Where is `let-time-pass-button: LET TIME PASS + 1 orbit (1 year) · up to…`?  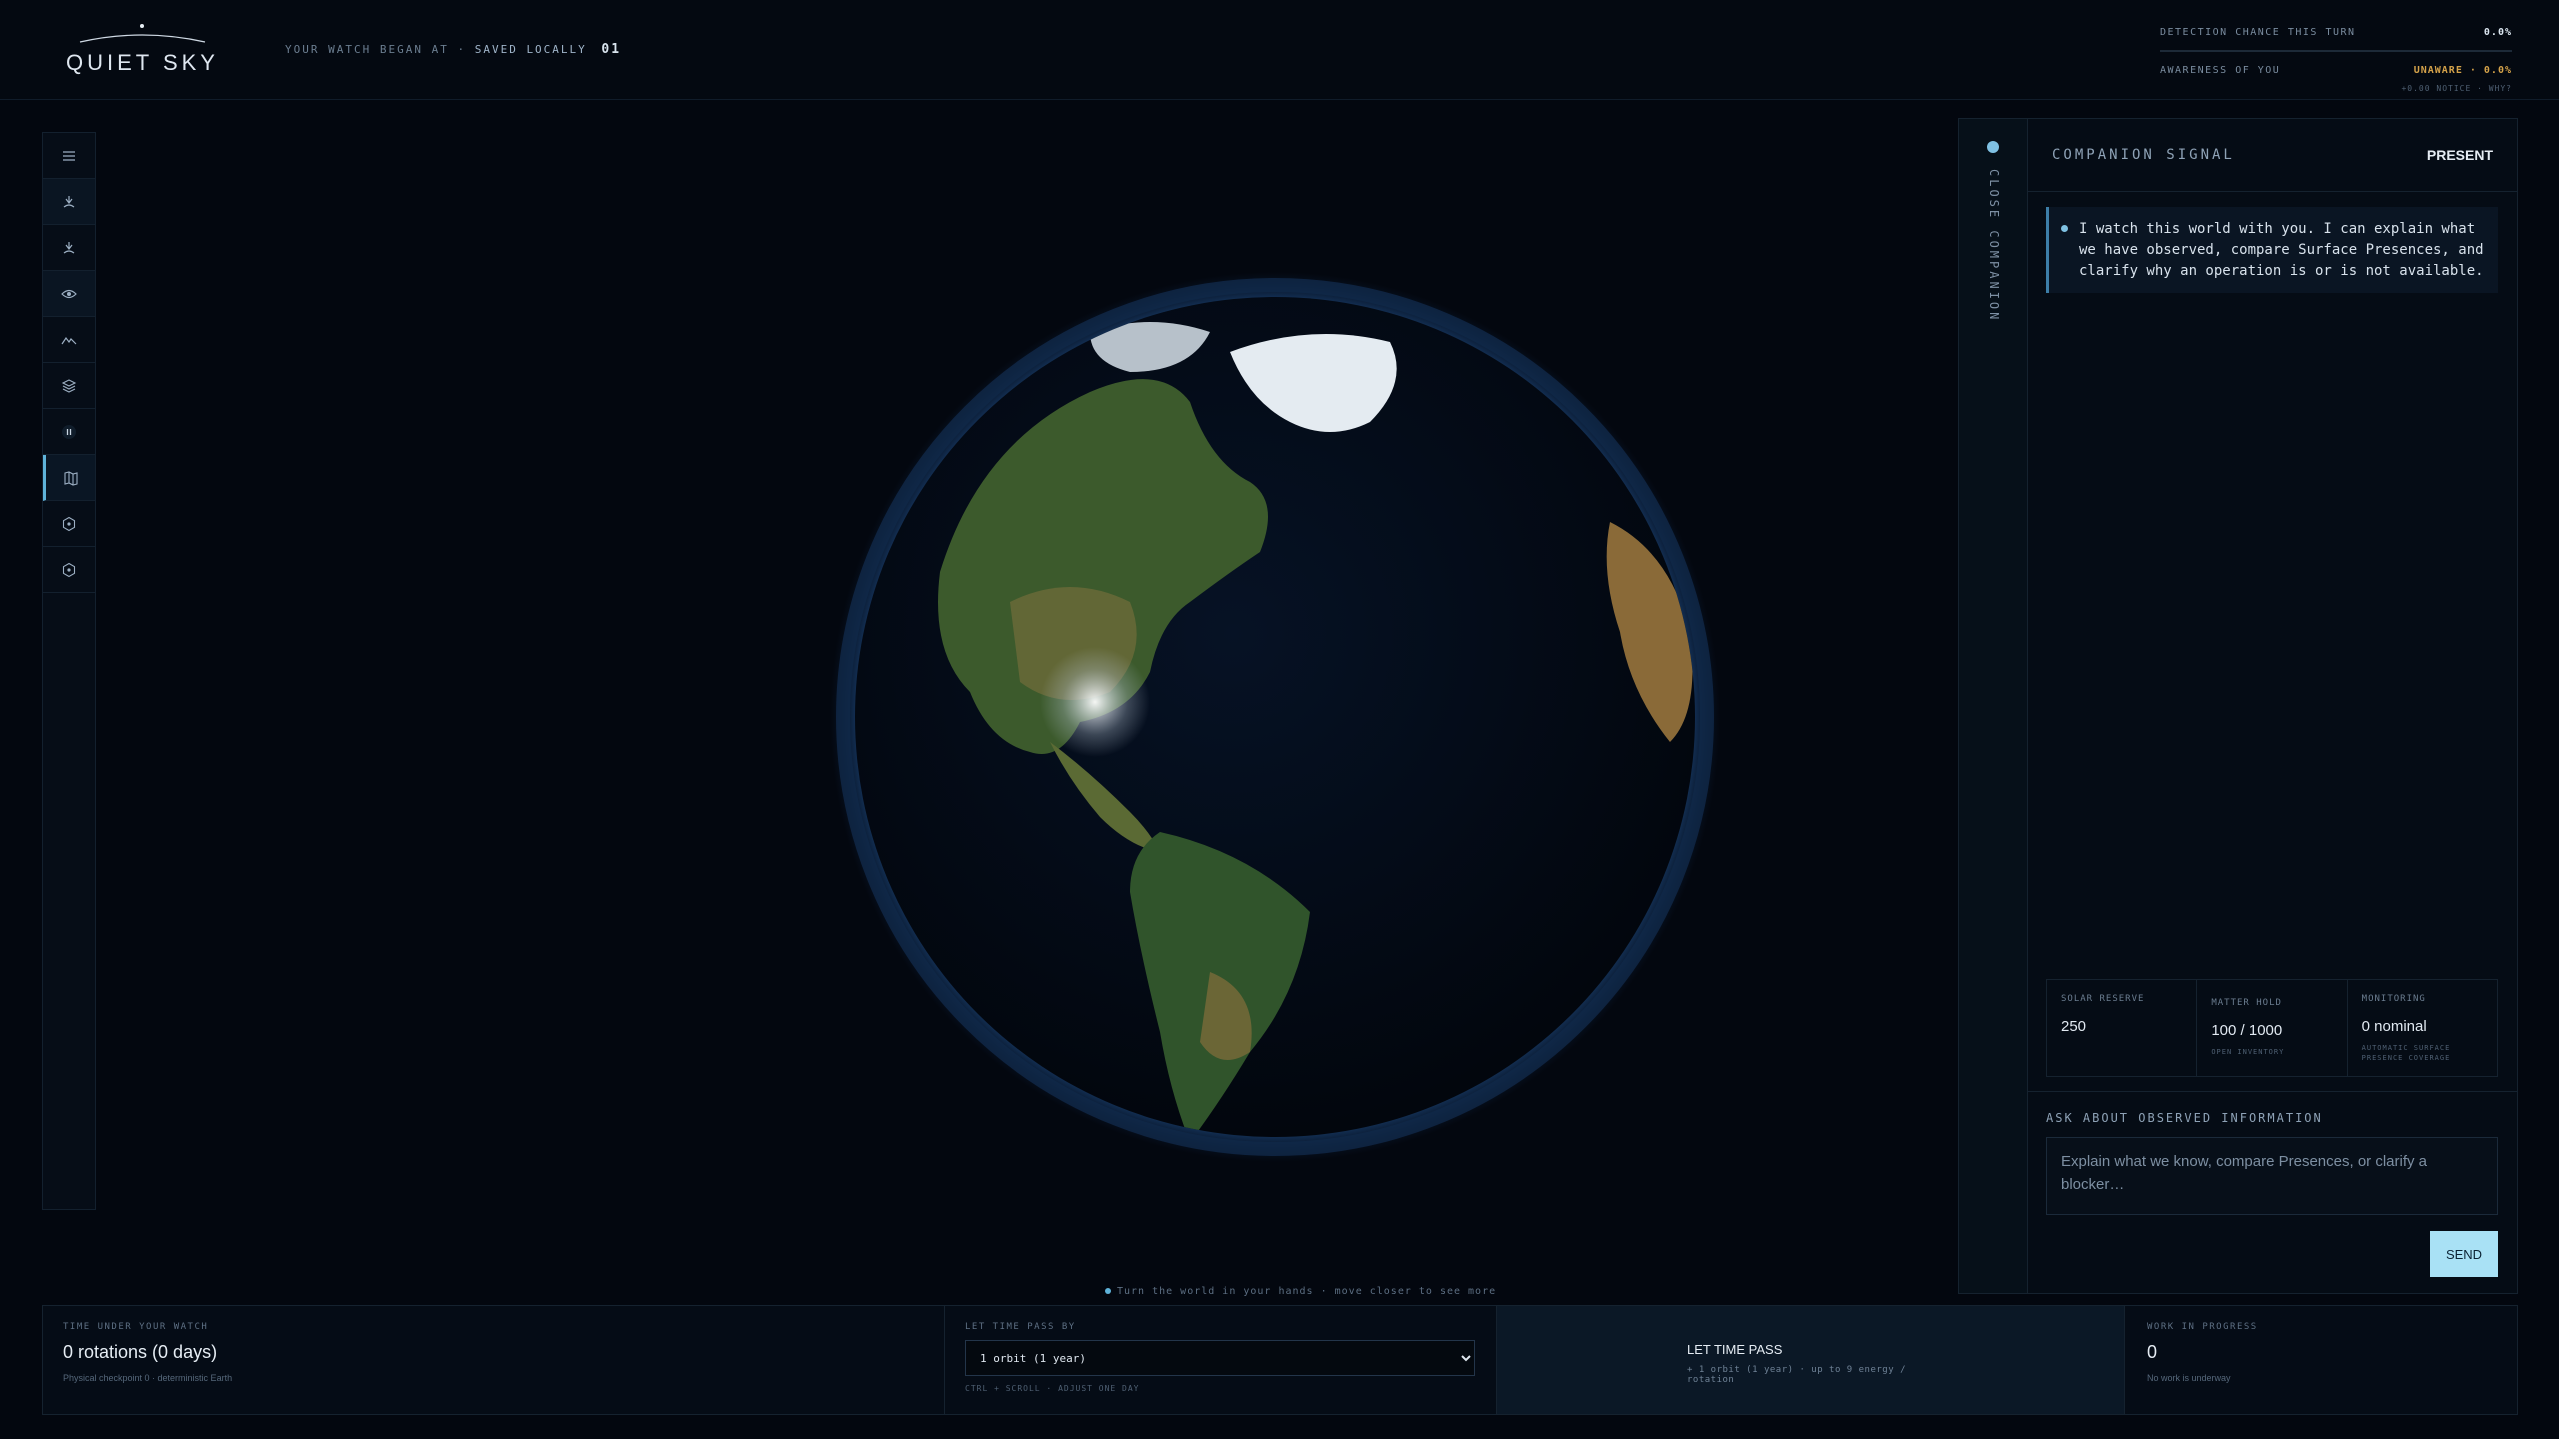
let-time-pass-button: LET TIME PASS + 1 orbit (1 year) · up to… is located at coordinates (1811, 1360).